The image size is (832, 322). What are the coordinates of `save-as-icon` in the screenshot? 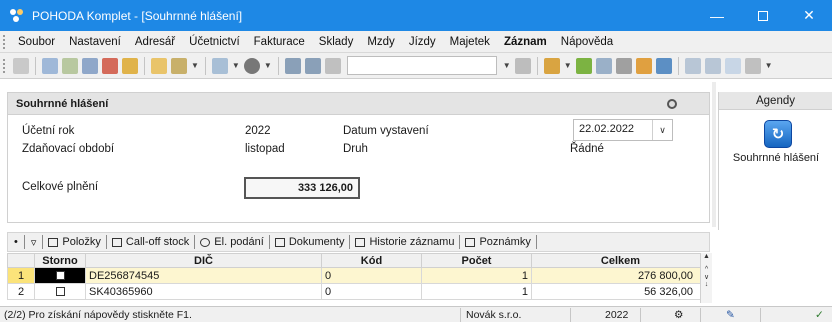 It's located at (312, 65).